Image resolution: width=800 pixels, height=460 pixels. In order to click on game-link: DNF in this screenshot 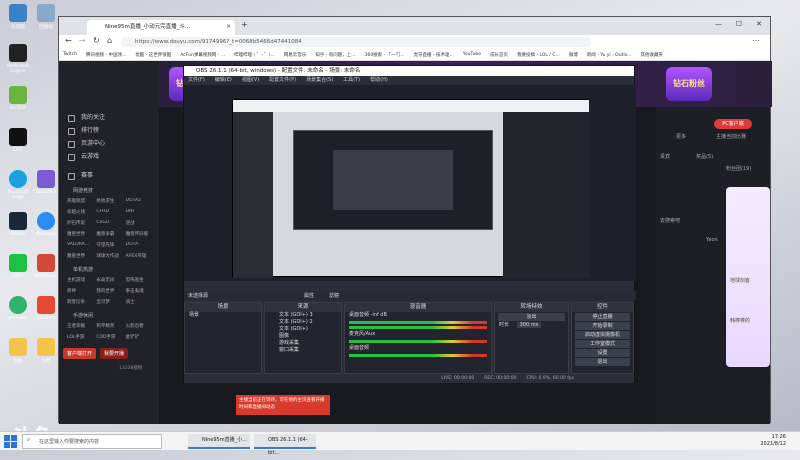, I will do `click(140, 212)`.